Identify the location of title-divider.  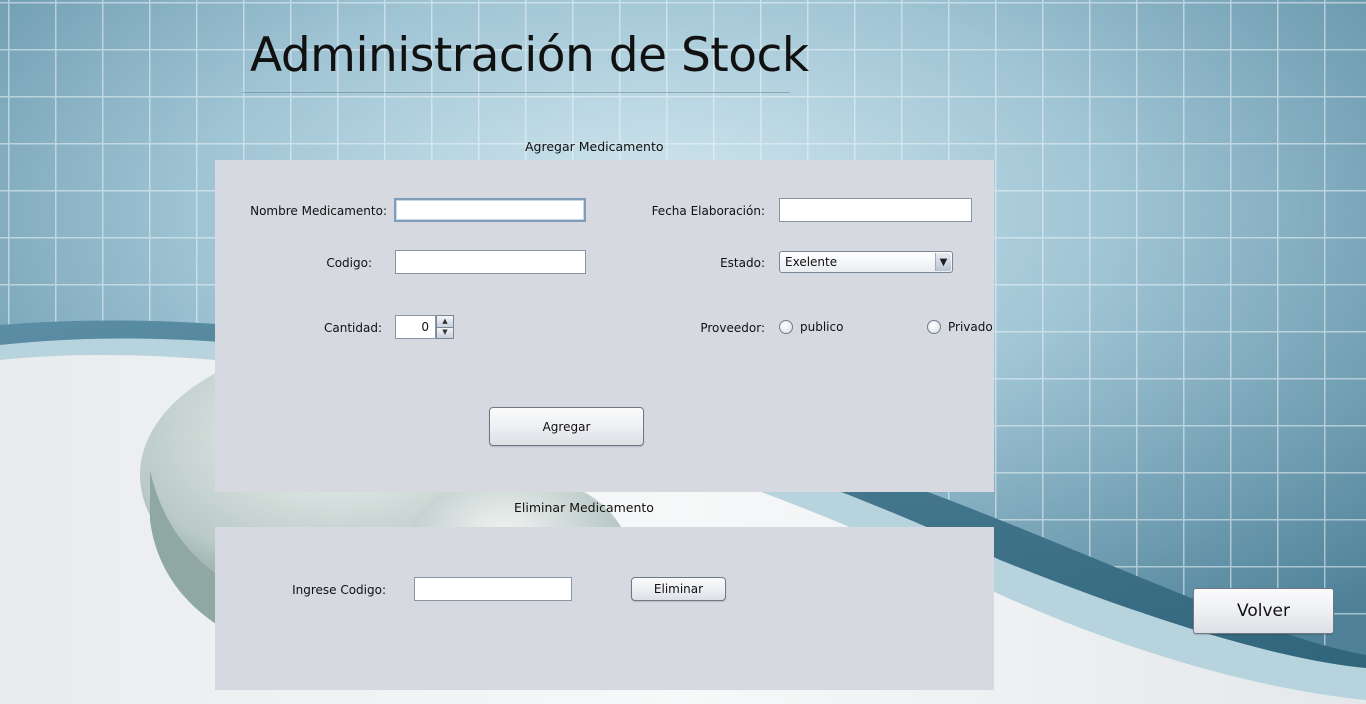
(516, 92).